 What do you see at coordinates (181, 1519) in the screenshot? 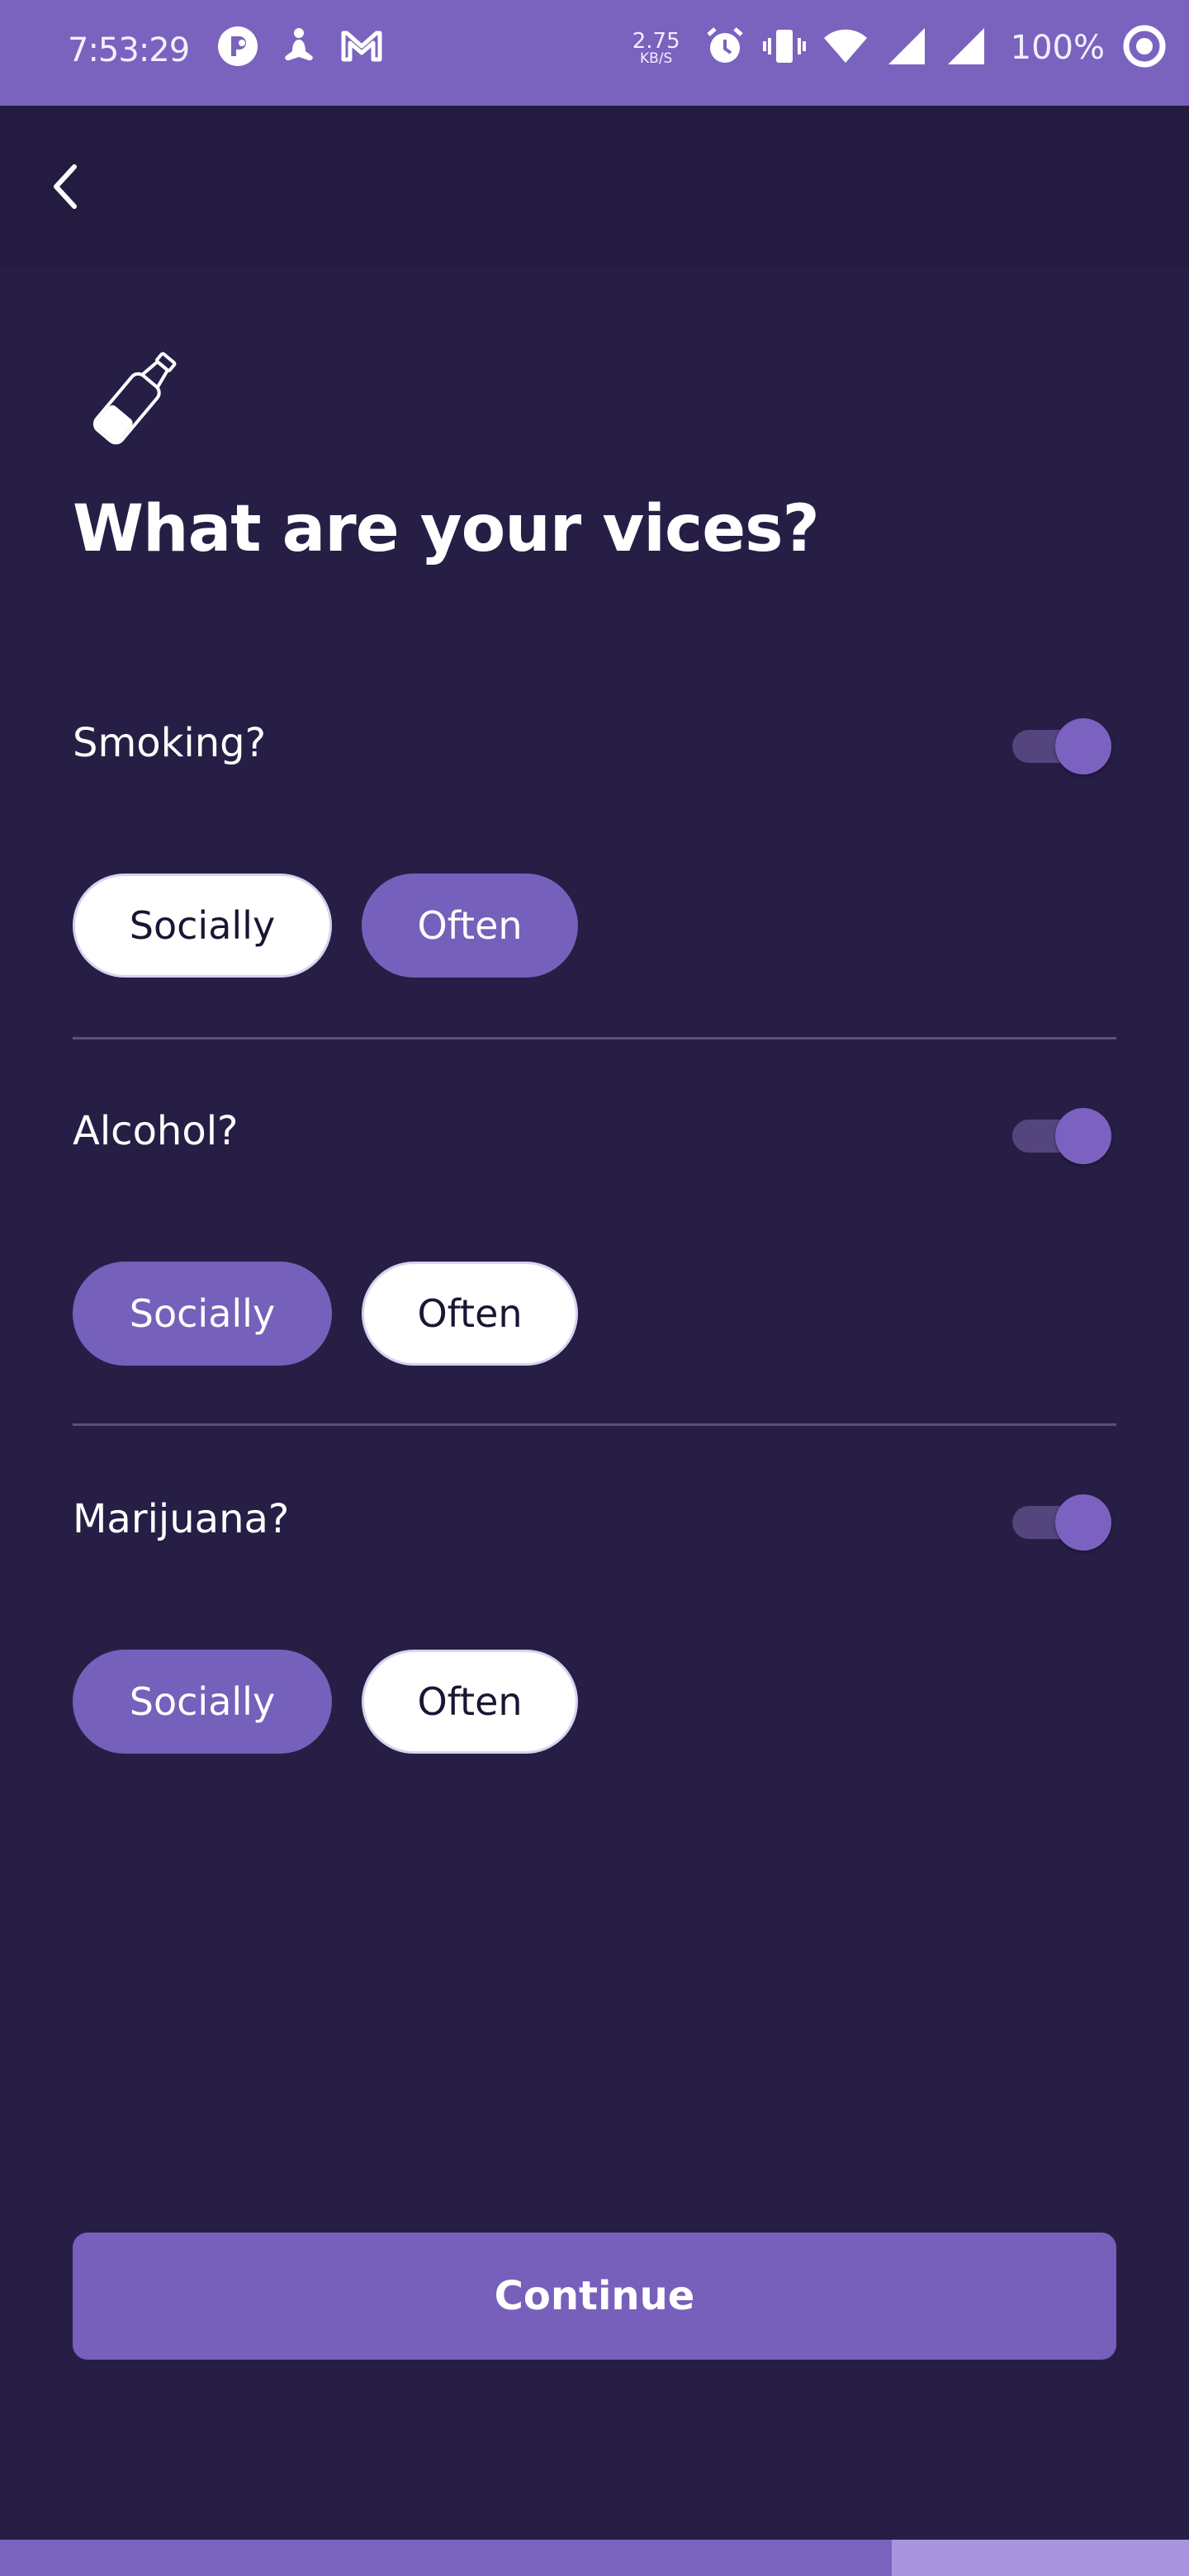
I see `question-marijuana: Marijuana?` at bounding box center [181, 1519].